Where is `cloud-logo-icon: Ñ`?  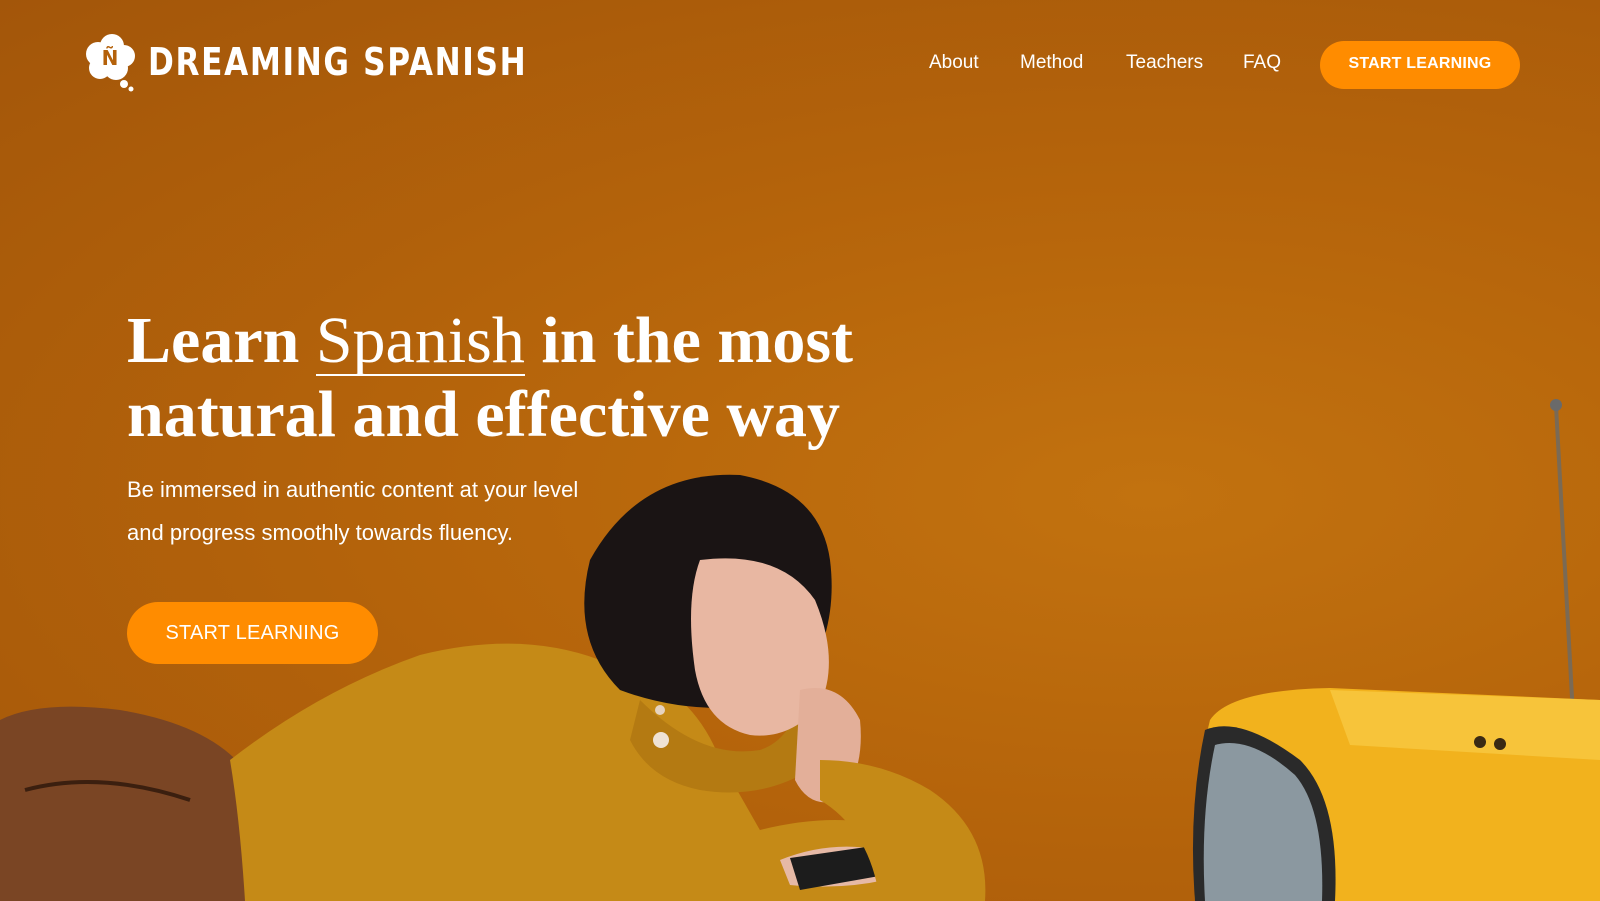 cloud-logo-icon: Ñ is located at coordinates (110, 62).